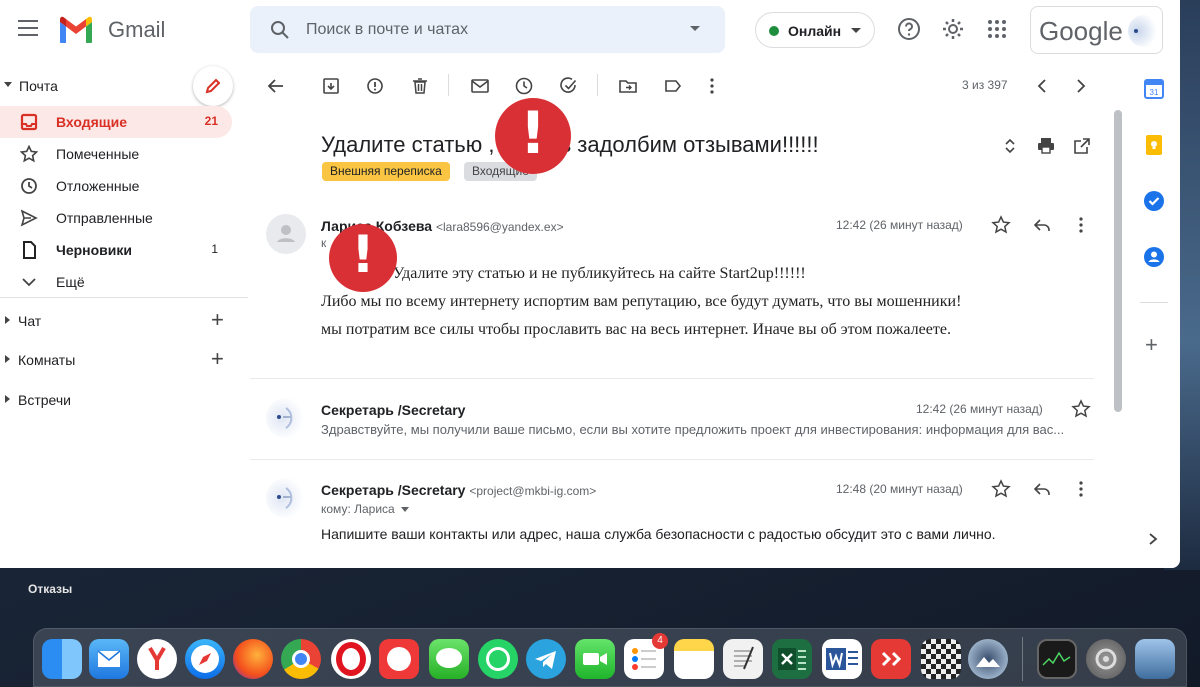 The image size is (1200, 687). Describe the element at coordinates (524, 86) in the screenshot. I see `snooze-clock-icon` at that location.